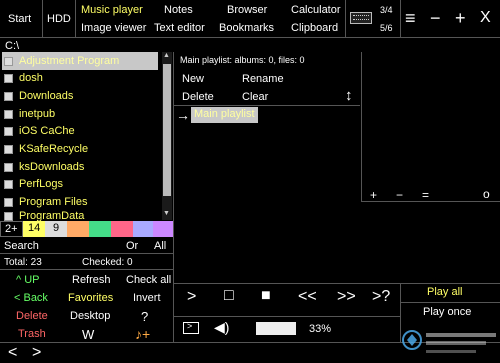 This screenshot has height=363, width=500. I want to click on menu-icon: ≡, so click(410, 18).